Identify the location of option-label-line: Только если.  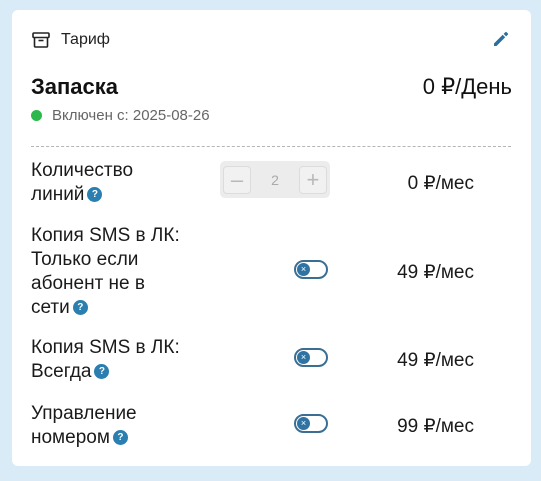
(85, 259).